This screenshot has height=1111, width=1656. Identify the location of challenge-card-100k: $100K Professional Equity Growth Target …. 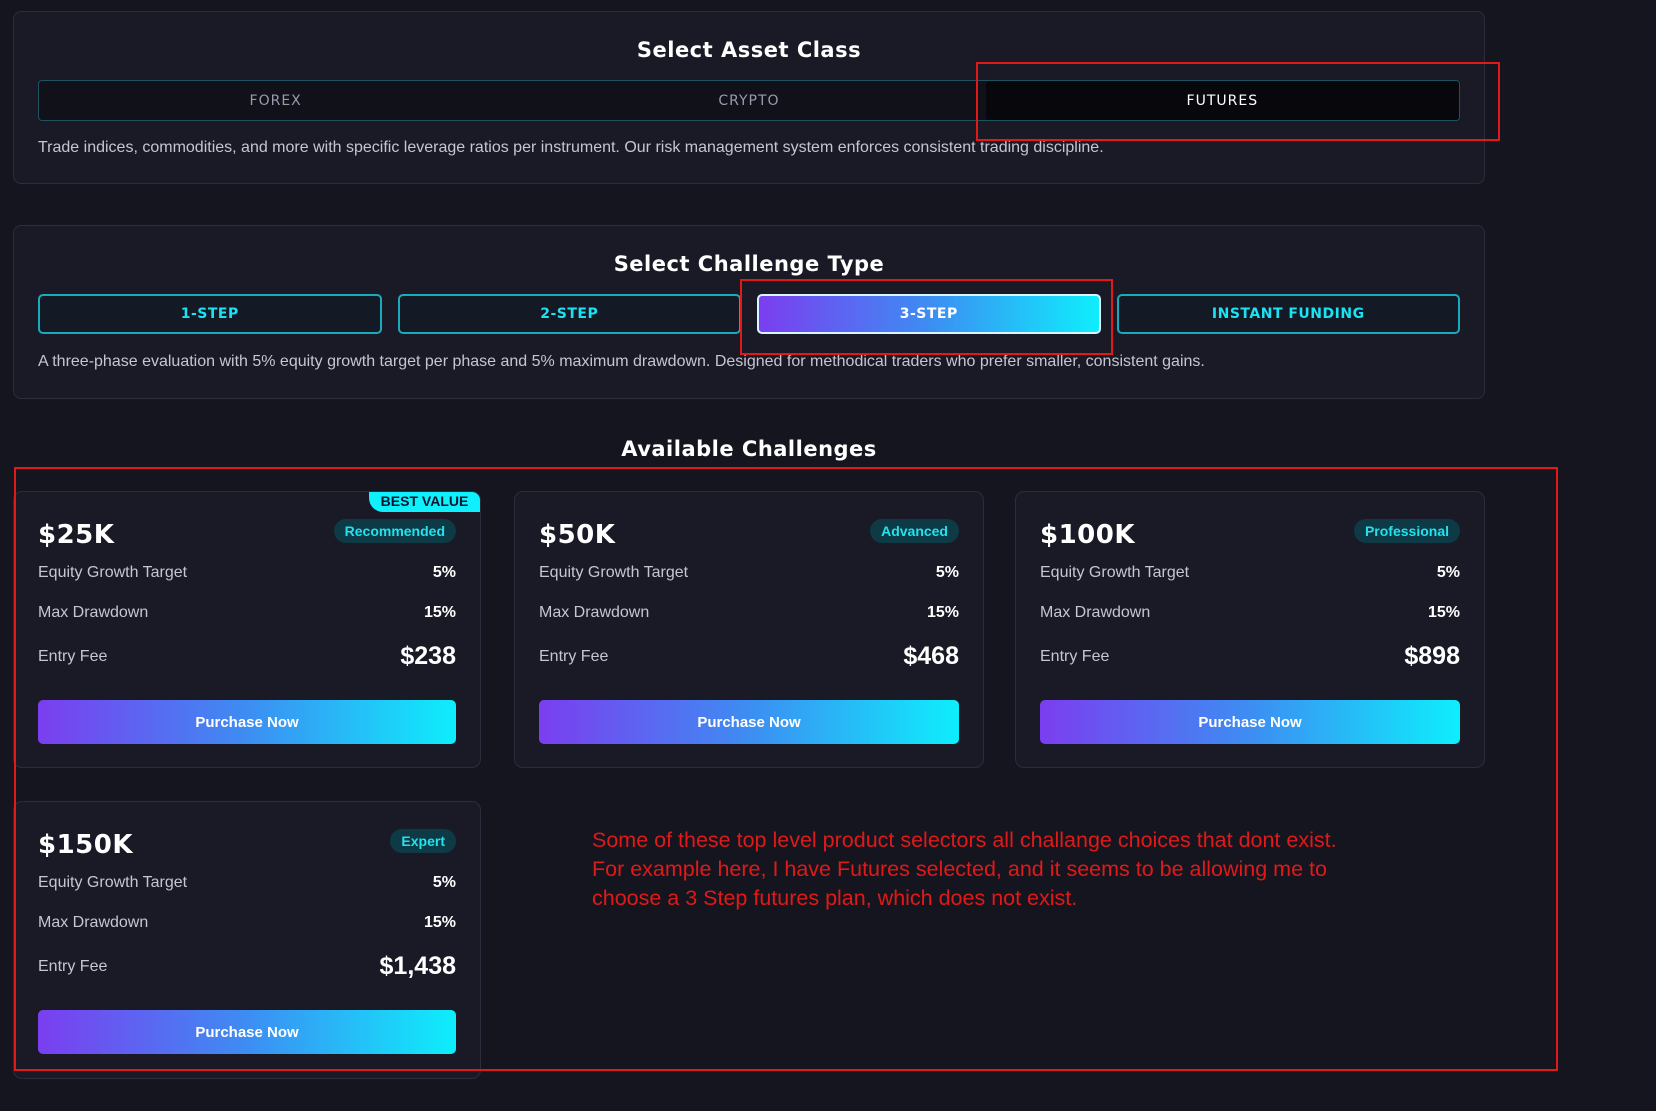
(1250, 629).